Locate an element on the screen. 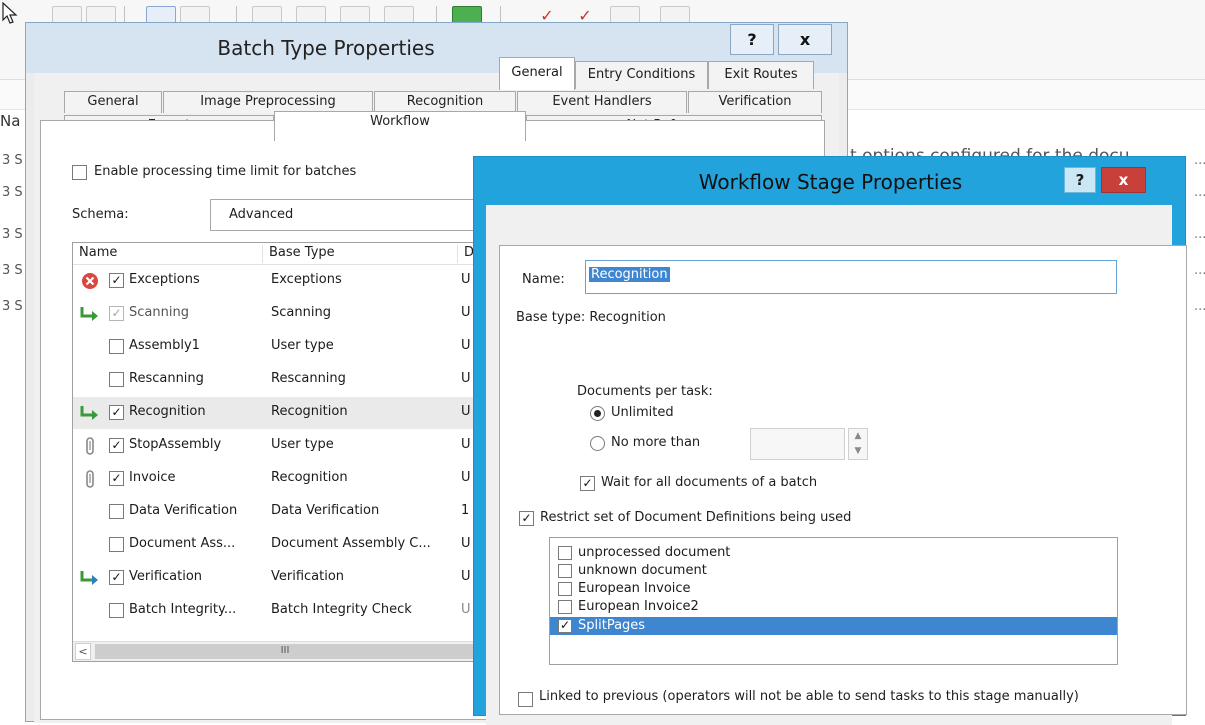 The width and height of the screenshot is (1205, 725). clip-icon is located at coordinates (90, 446).